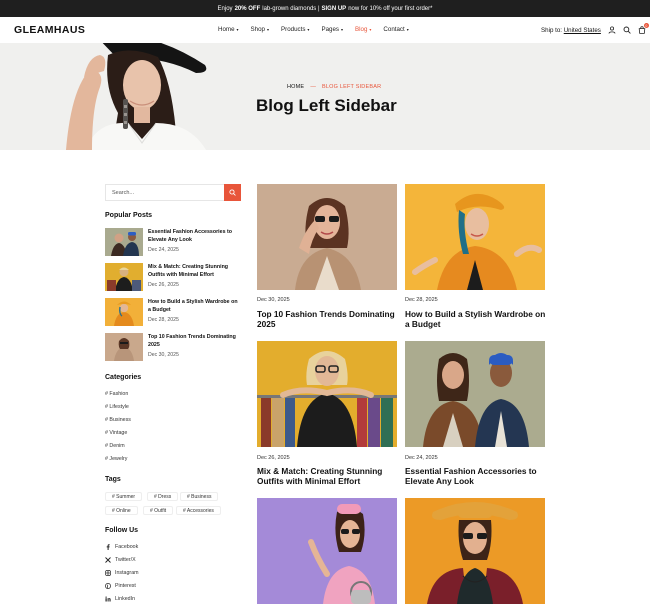 The height and width of the screenshot is (609, 650). What do you see at coordinates (332, 29) in the screenshot?
I see `nav-pages: Pages ▾` at bounding box center [332, 29].